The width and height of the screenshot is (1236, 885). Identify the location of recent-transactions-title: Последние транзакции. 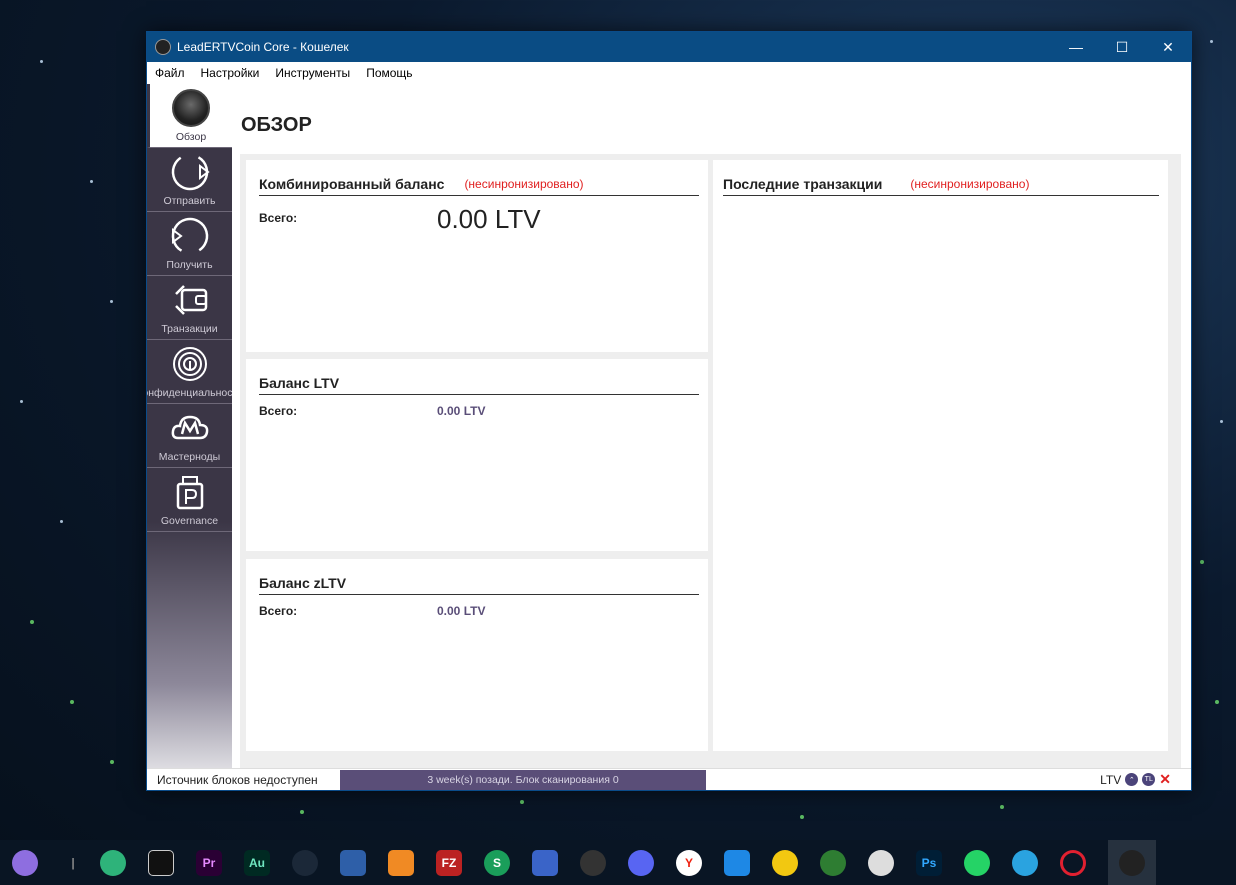
(803, 183).